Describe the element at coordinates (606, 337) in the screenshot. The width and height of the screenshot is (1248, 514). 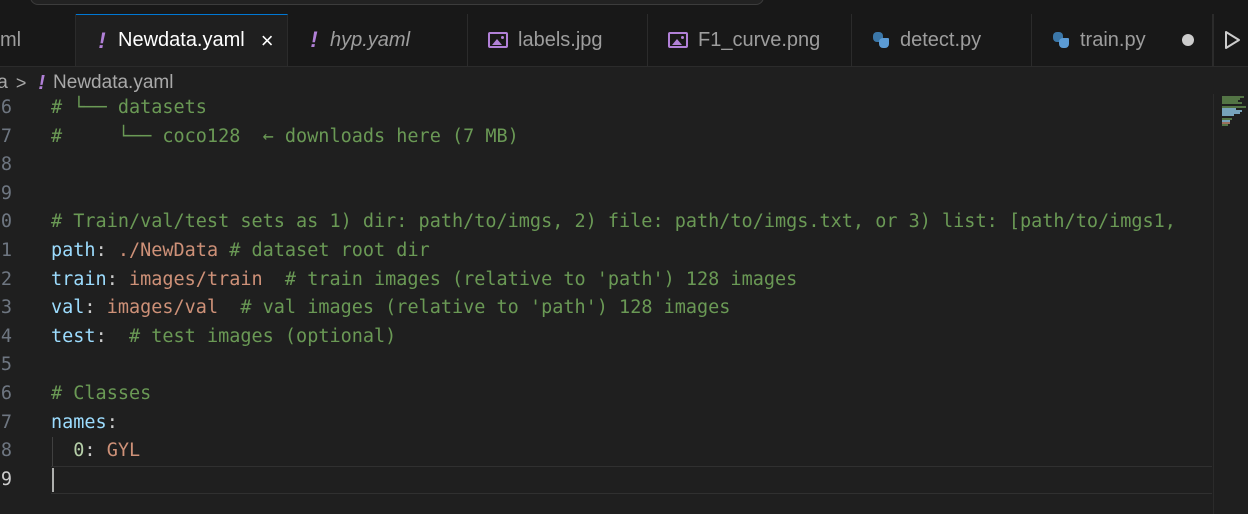
I see `code-line: 4 test: # test images (optional)` at that location.